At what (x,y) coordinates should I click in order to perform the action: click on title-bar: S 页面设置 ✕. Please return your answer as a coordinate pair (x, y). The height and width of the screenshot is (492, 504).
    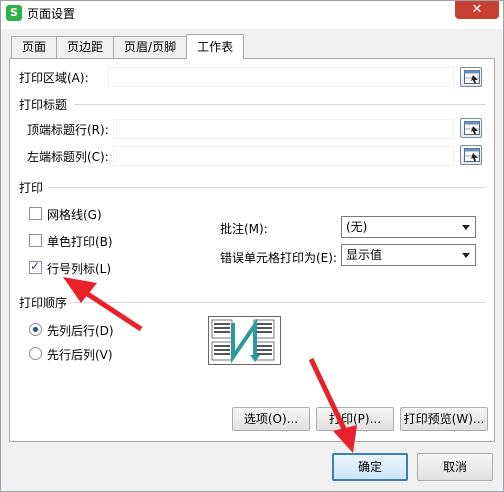
    Looking at the image, I should click on (252, 15).